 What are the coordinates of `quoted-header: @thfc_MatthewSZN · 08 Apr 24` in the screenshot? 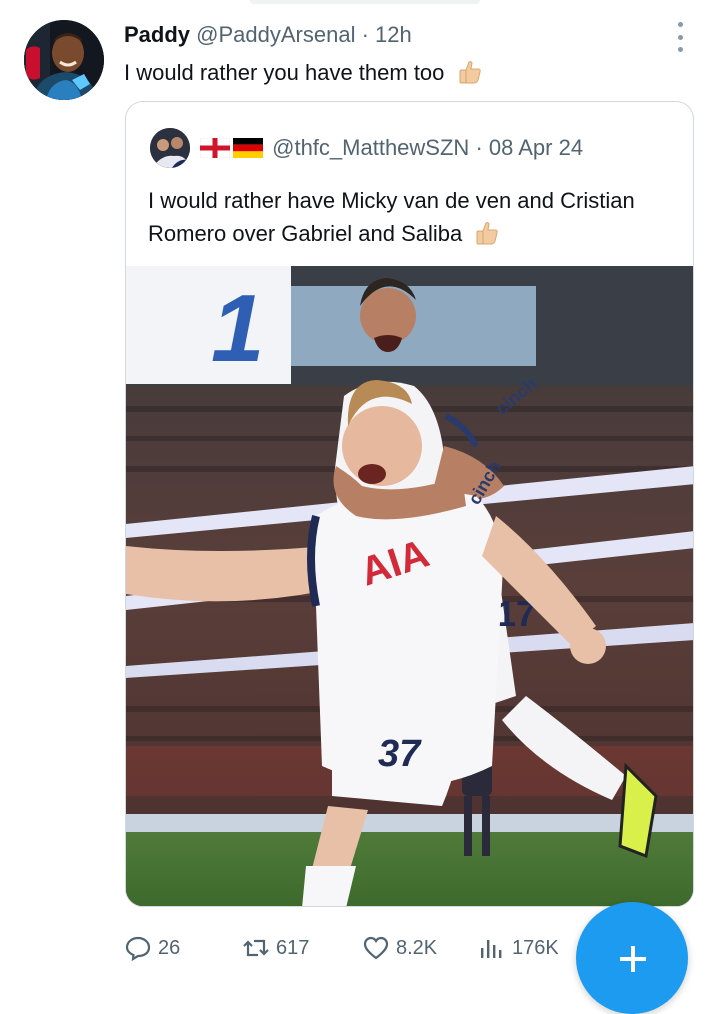 It's located at (391, 148).